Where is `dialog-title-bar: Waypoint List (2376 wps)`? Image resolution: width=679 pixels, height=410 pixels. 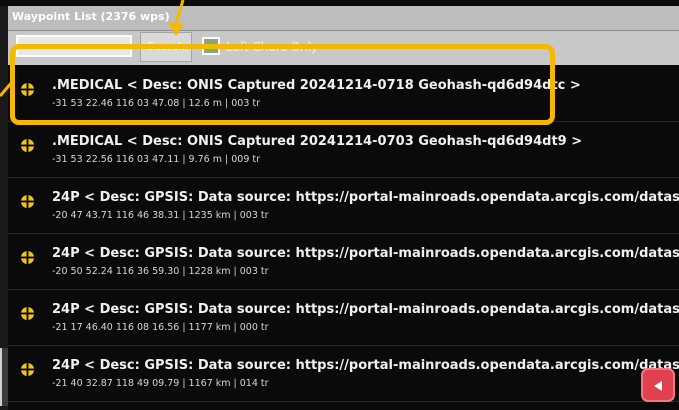 dialog-title-bar: Waypoint List (2376 wps) is located at coordinates (343, 18).